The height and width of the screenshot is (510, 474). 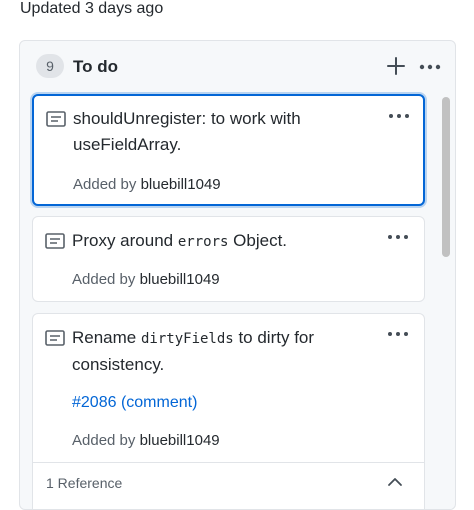 I want to click on references-label: 1 Reference, so click(x=84, y=483).